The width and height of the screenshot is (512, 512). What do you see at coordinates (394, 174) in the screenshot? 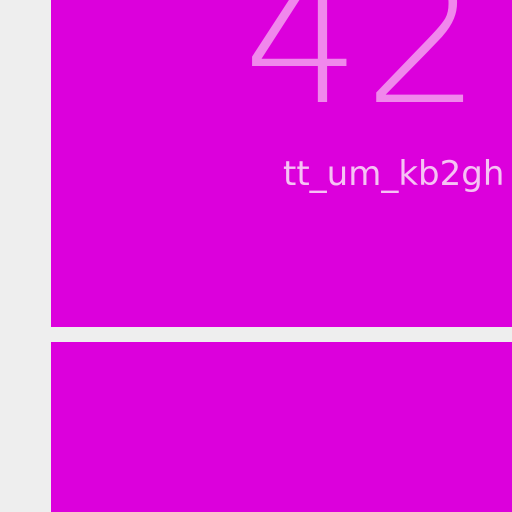
I see `tile-label: tt_um_kb2gh` at bounding box center [394, 174].